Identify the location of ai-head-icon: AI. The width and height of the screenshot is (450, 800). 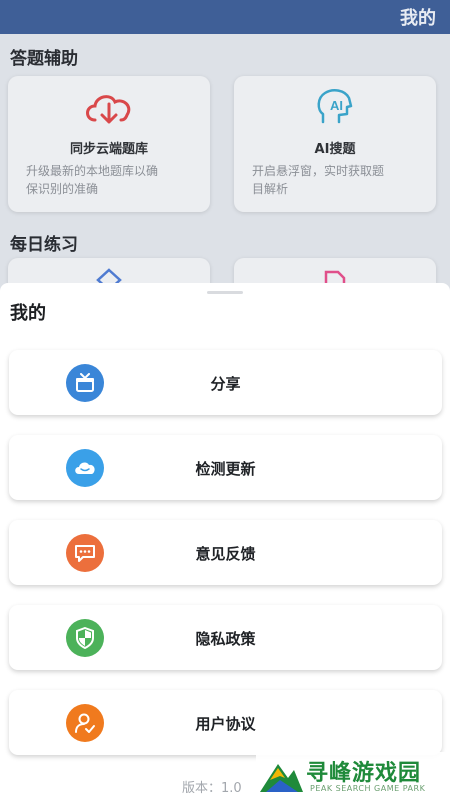
(335, 106).